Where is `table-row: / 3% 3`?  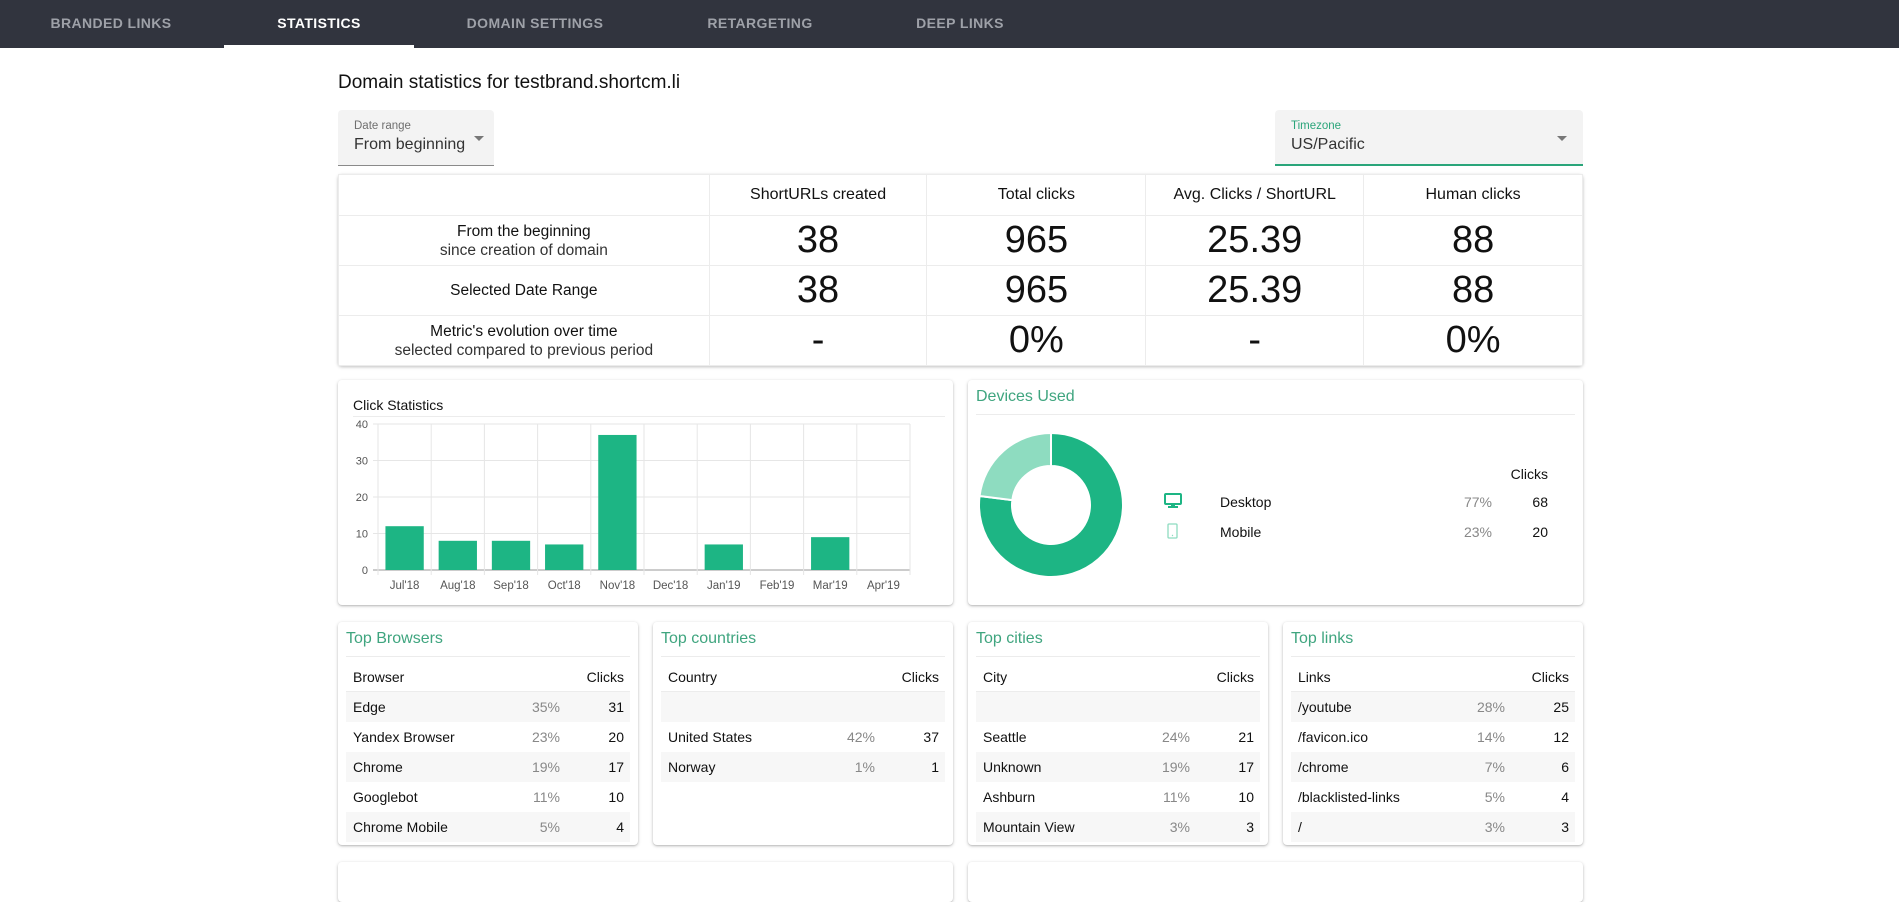
table-row: / 3% 3 is located at coordinates (1433, 827).